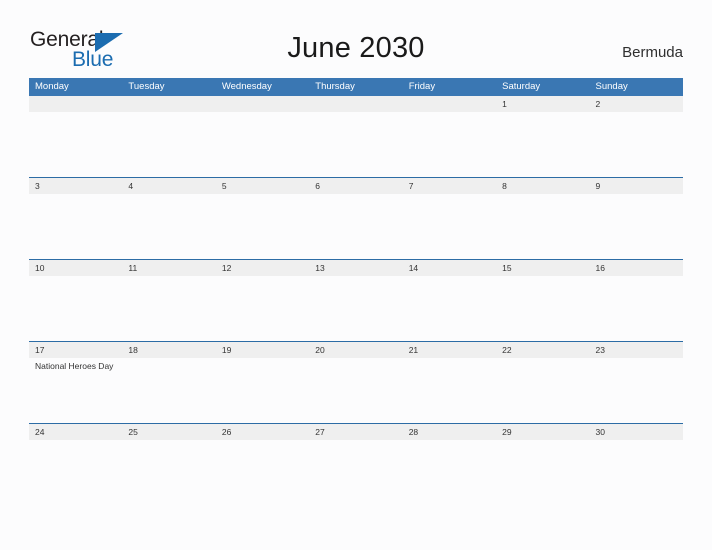  Describe the element at coordinates (168, 432) in the screenshot. I see `day-number: 25` at that location.